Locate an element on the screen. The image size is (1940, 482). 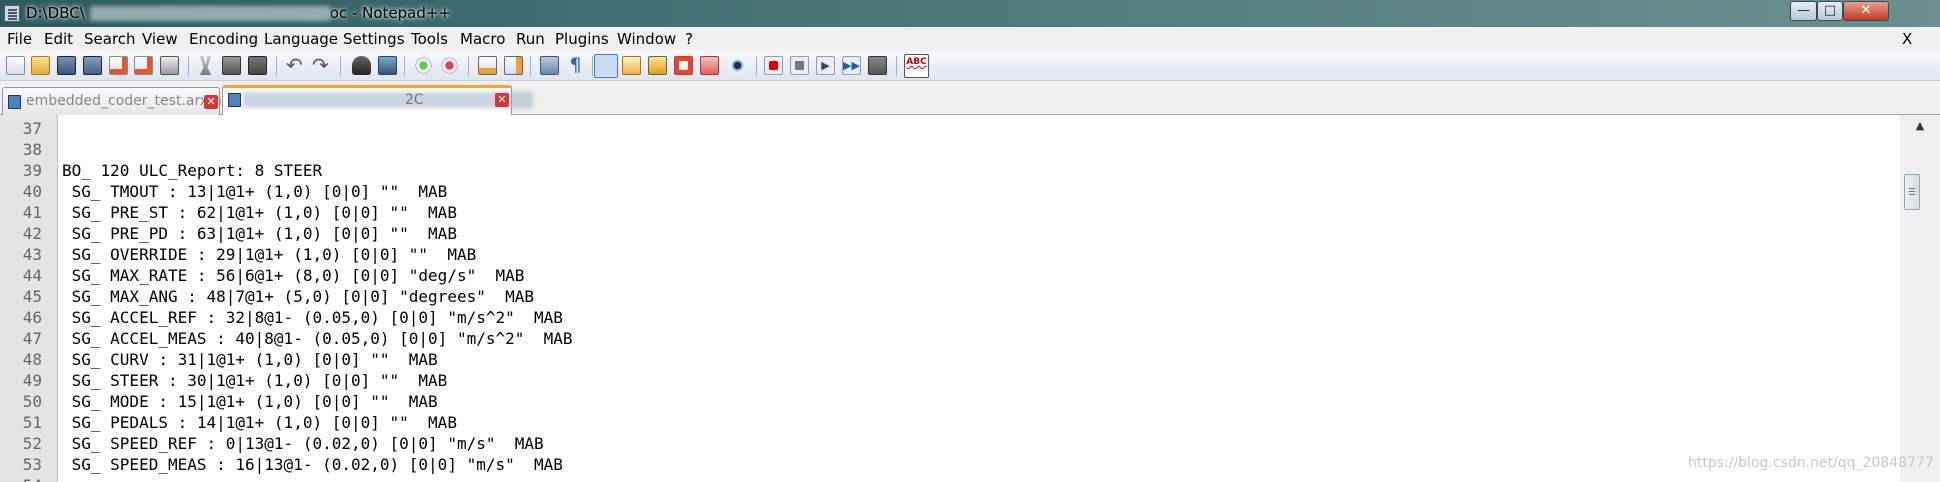
menu-help: ? is located at coordinates (689, 39).